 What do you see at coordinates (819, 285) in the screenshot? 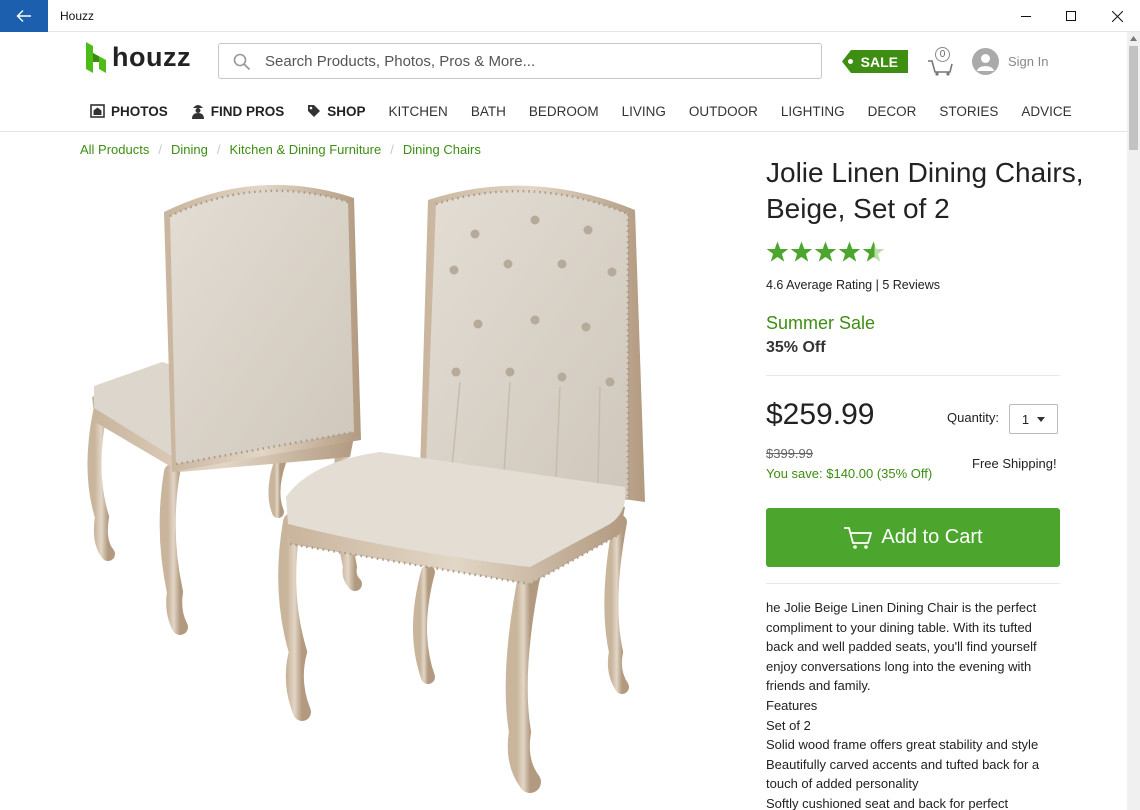
I see `average-rating: 4.6 Average Rating` at bounding box center [819, 285].